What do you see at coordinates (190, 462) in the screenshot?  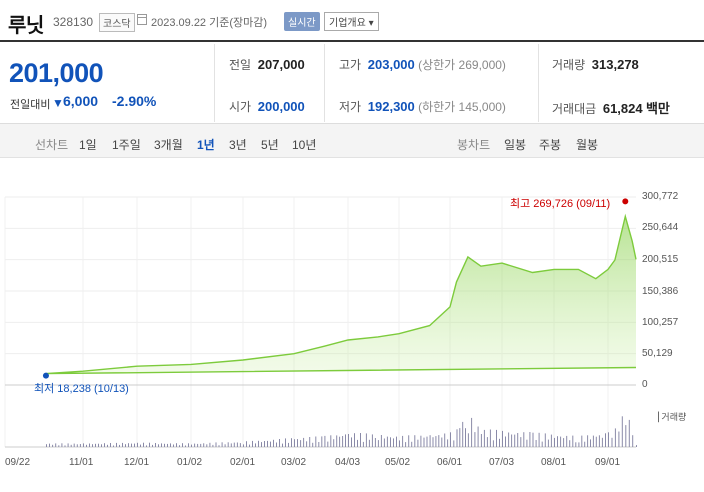 I see `x-tick-label: 01/02` at bounding box center [190, 462].